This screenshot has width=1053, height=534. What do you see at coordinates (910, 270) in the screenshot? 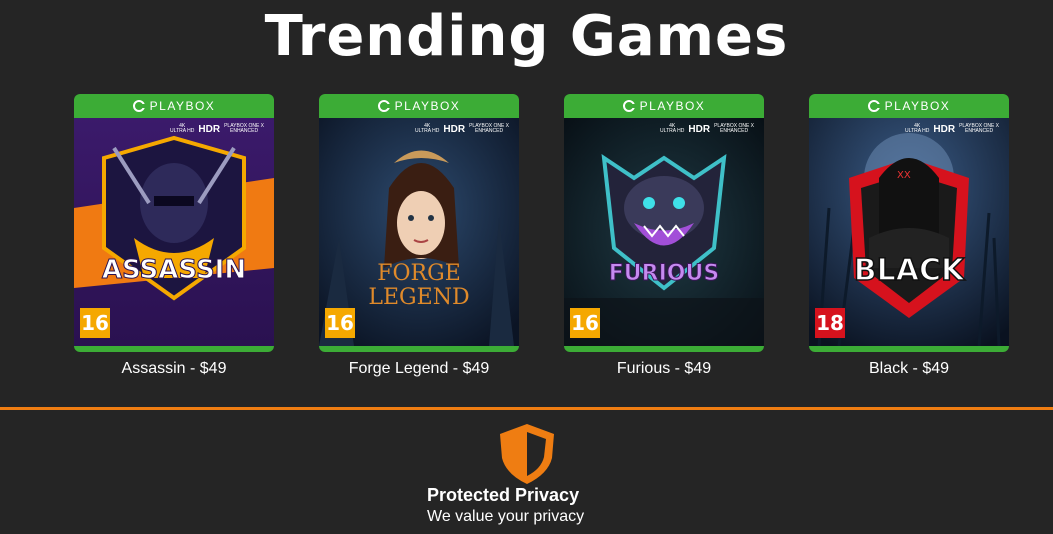
I see `art-title: BLACK` at bounding box center [910, 270].